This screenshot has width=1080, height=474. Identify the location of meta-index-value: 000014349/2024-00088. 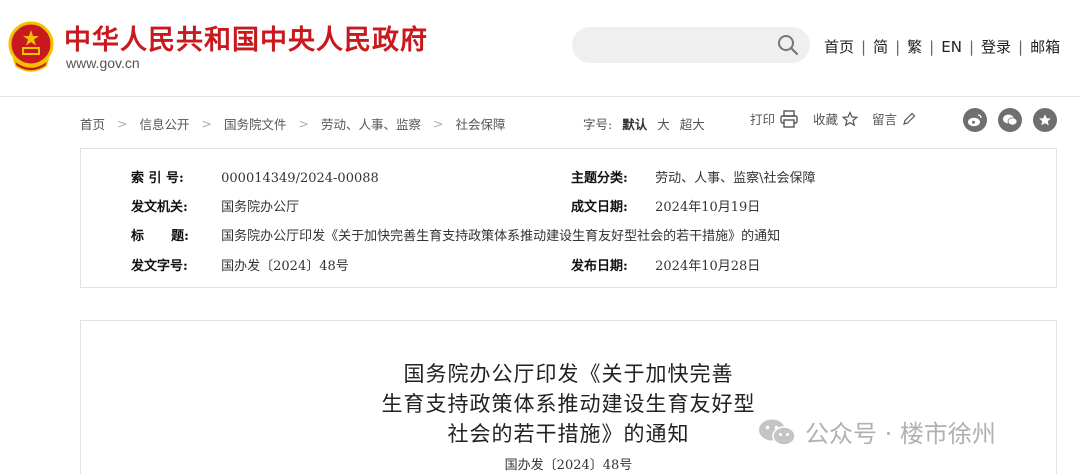
(300, 178).